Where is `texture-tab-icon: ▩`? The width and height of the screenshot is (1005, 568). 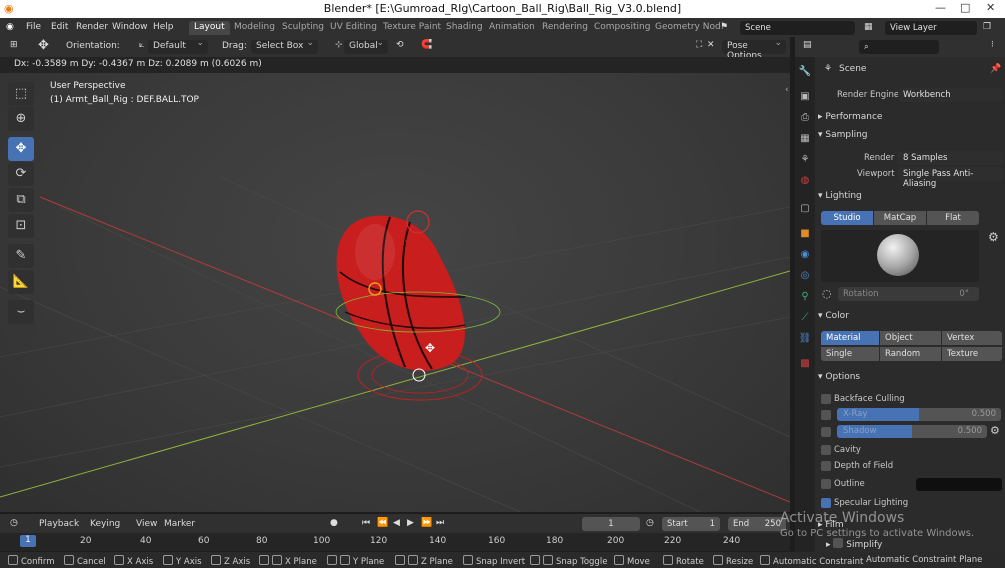 texture-tab-icon: ▩ is located at coordinates (805, 364).